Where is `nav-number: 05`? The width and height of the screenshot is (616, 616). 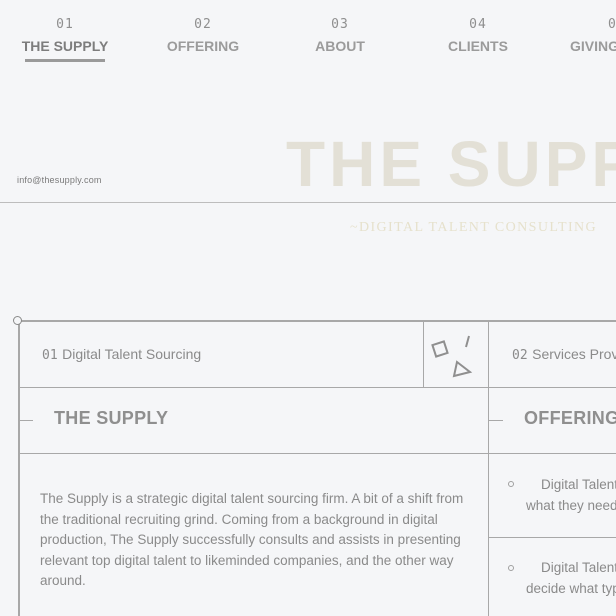 nav-number: 05 is located at coordinates (612, 24).